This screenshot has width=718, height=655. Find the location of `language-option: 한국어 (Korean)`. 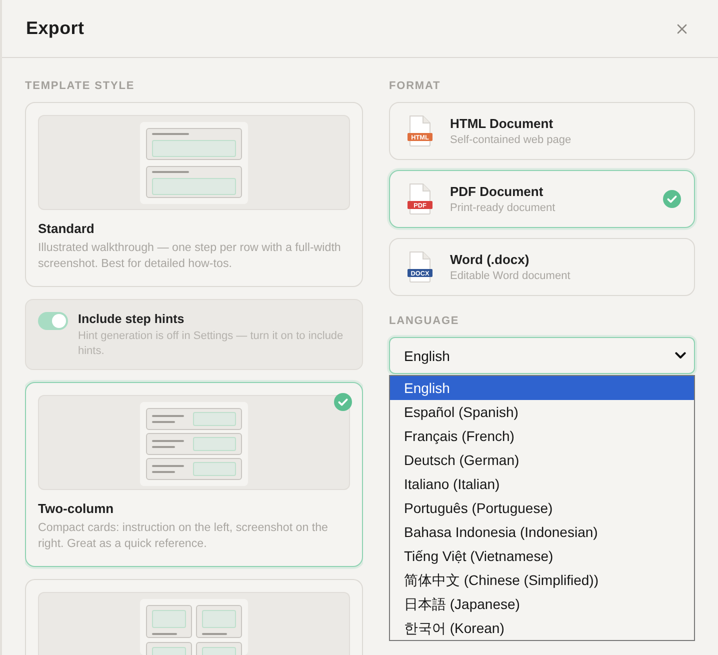

language-option: 한국어 (Korean) is located at coordinates (542, 628).